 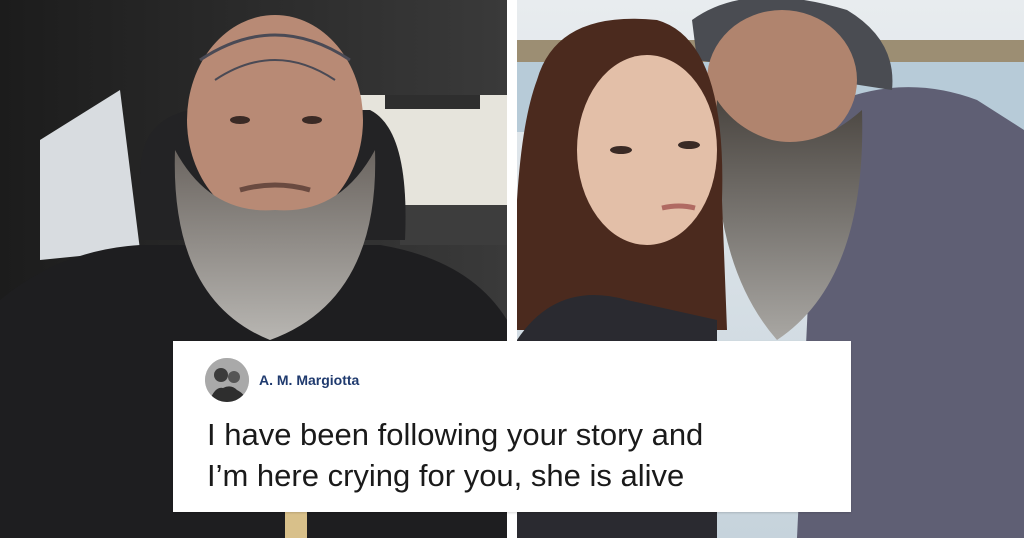 I want to click on comment-header: A. M. Margiotta, so click(x=282, y=380).